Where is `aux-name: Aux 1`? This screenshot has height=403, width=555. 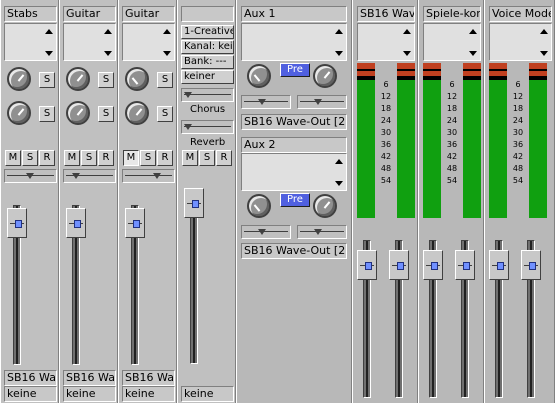 aux-name: Aux 1 is located at coordinates (294, 14).